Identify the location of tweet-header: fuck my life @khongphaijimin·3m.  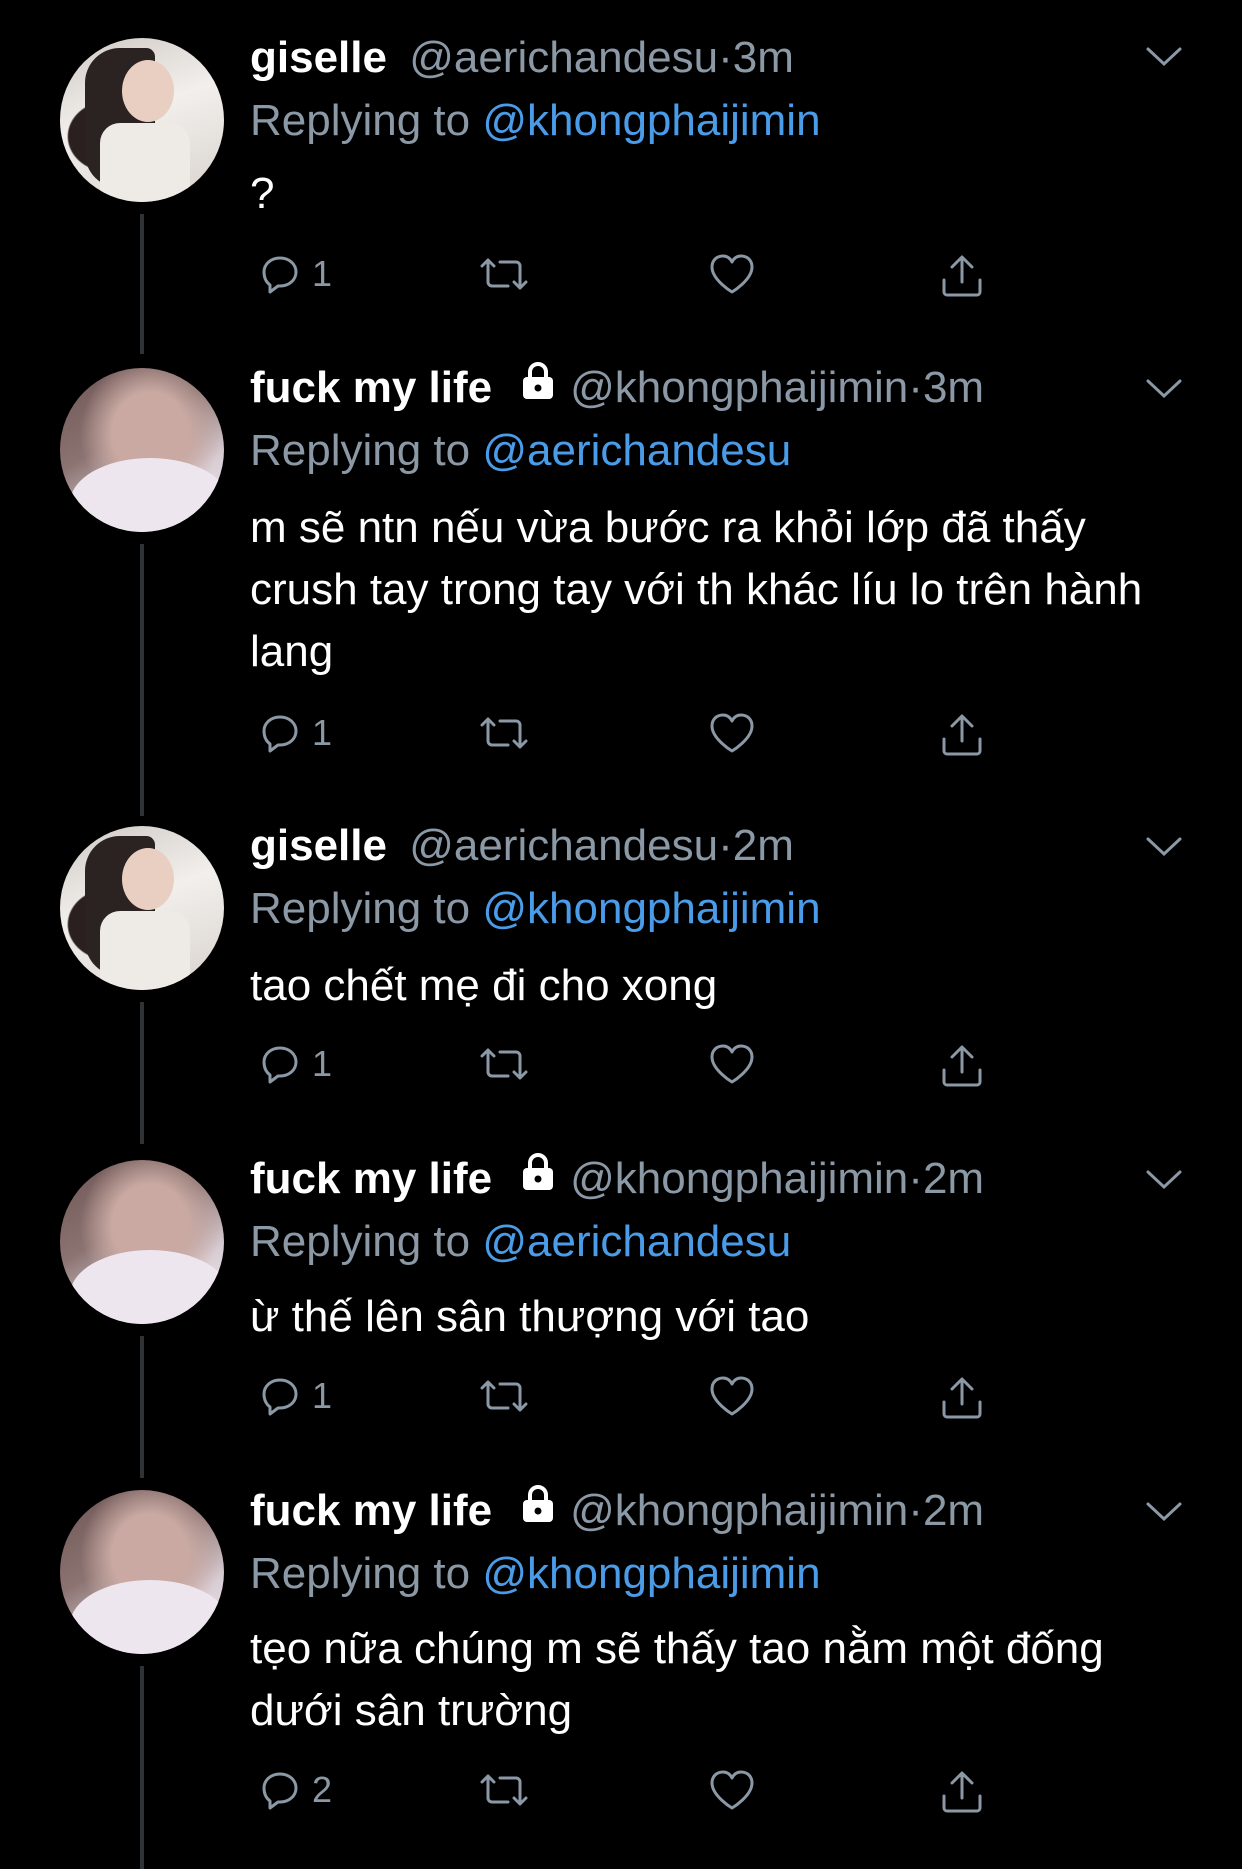
(617, 388).